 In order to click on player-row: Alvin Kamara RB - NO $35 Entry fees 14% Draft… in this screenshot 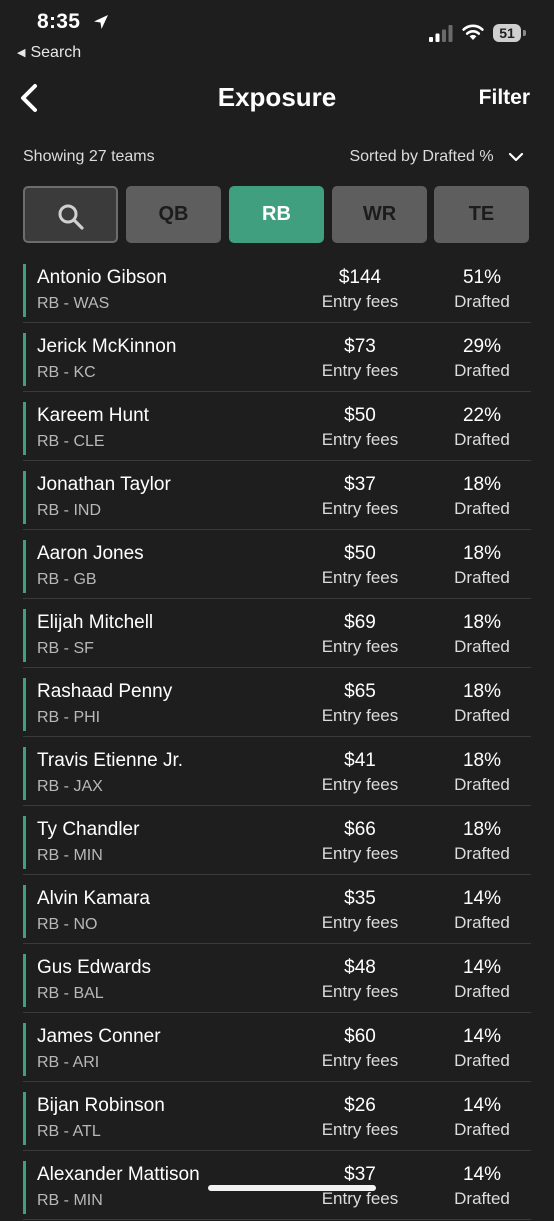, I will do `click(277, 910)`.